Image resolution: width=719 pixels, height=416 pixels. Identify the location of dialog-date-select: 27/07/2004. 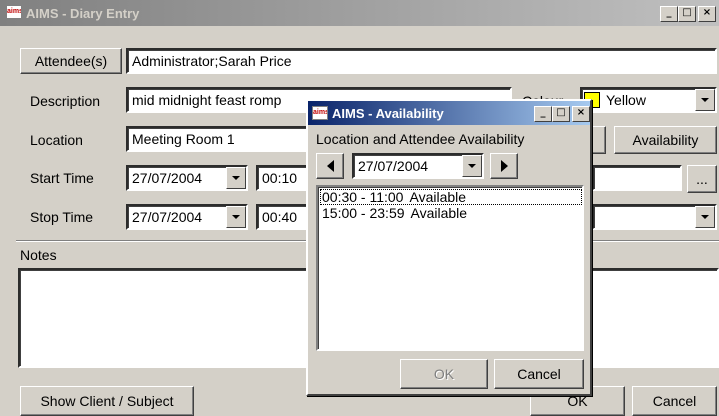
(418, 166).